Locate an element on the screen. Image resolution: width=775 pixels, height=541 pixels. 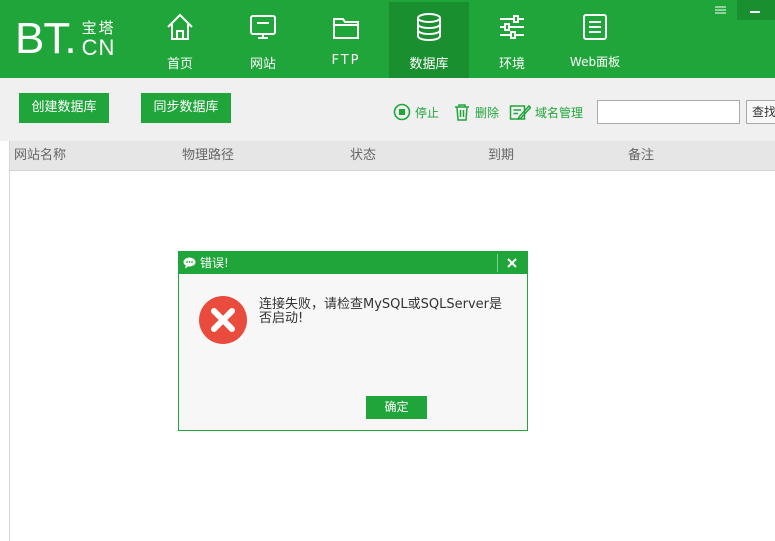
dialog-ok-button: 确定 is located at coordinates (396, 407).